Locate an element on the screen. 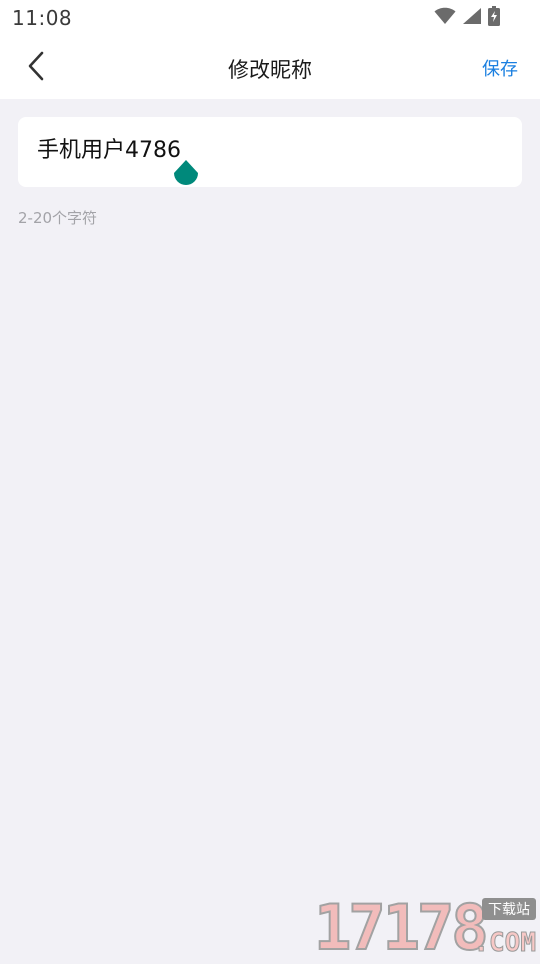 The width and height of the screenshot is (540, 964). save-button: 保存 is located at coordinates (500, 68).